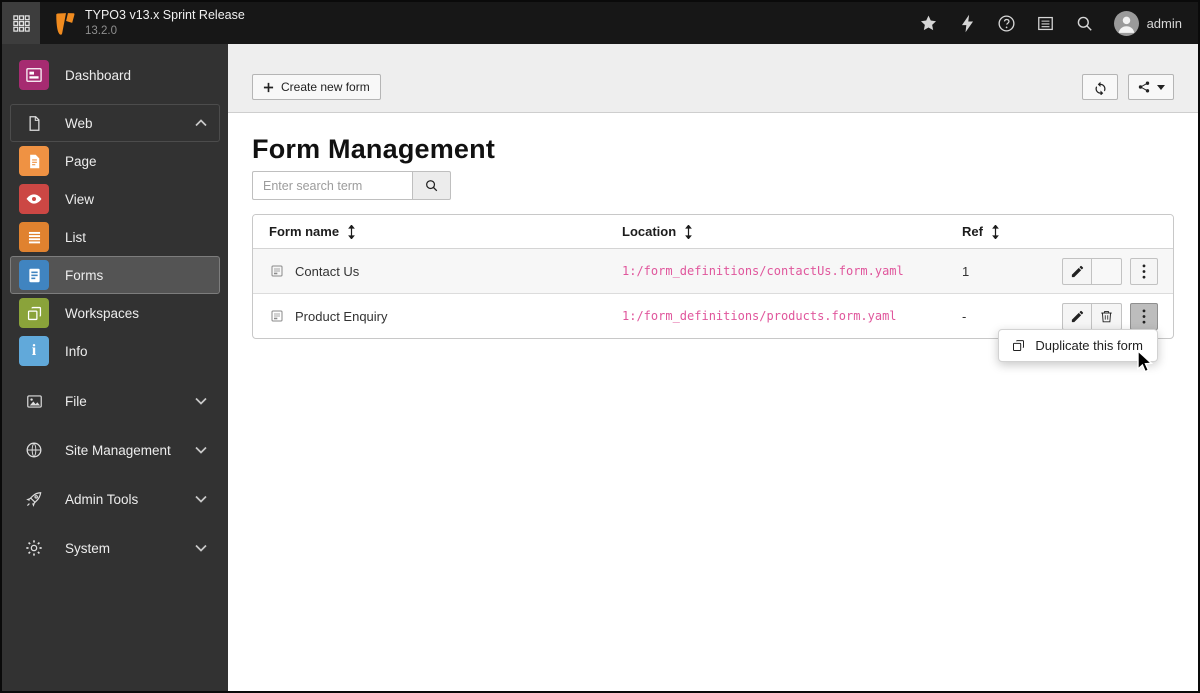  What do you see at coordinates (76, 401) in the screenshot?
I see `sidebar-item-label: File` at bounding box center [76, 401].